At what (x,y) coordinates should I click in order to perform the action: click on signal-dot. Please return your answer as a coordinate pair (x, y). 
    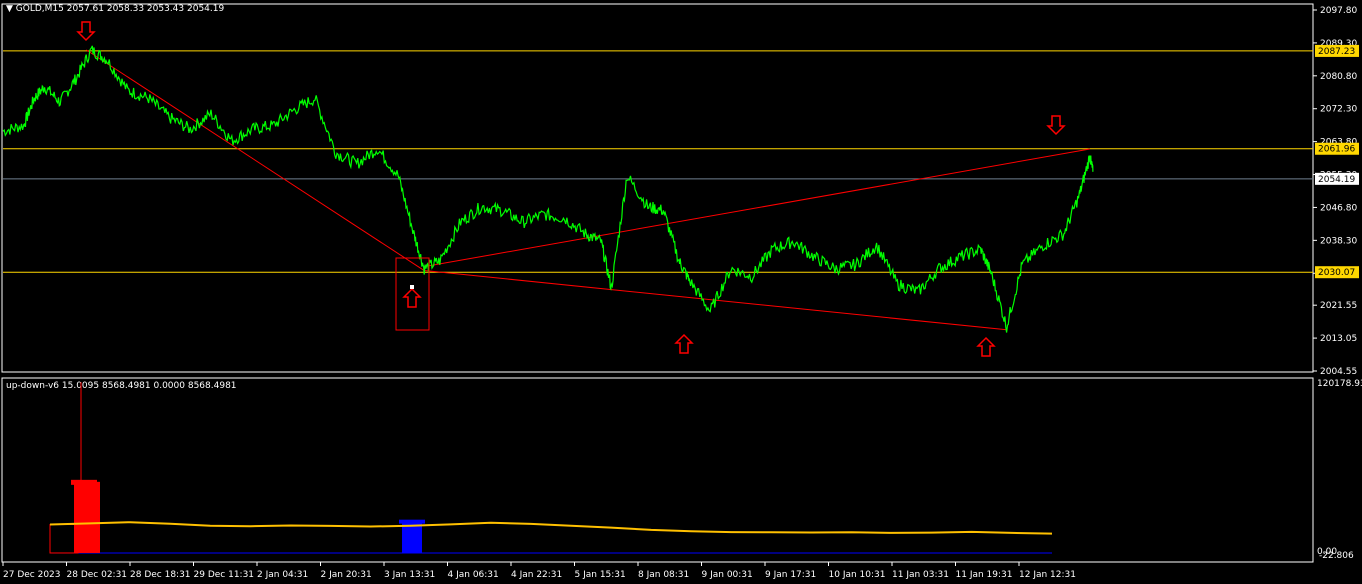
    Looking at the image, I should click on (412, 287).